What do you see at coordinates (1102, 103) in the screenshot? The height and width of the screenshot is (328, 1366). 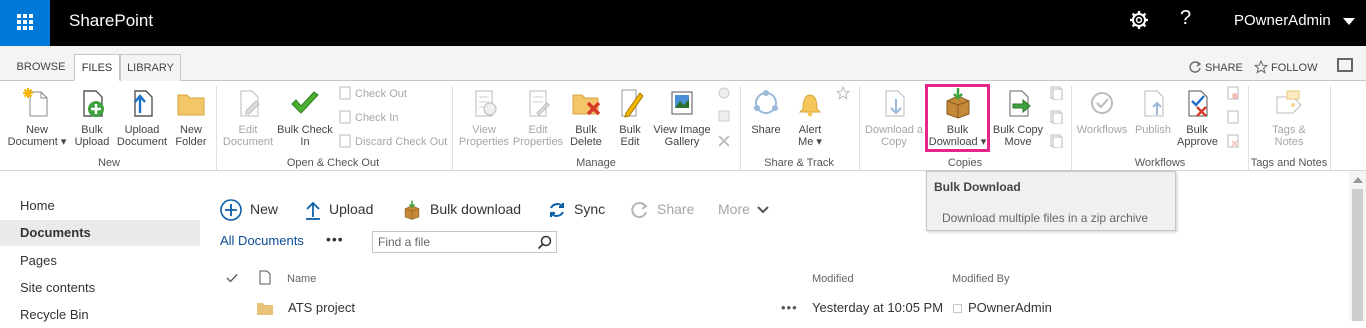 I see `workflow-icon` at bounding box center [1102, 103].